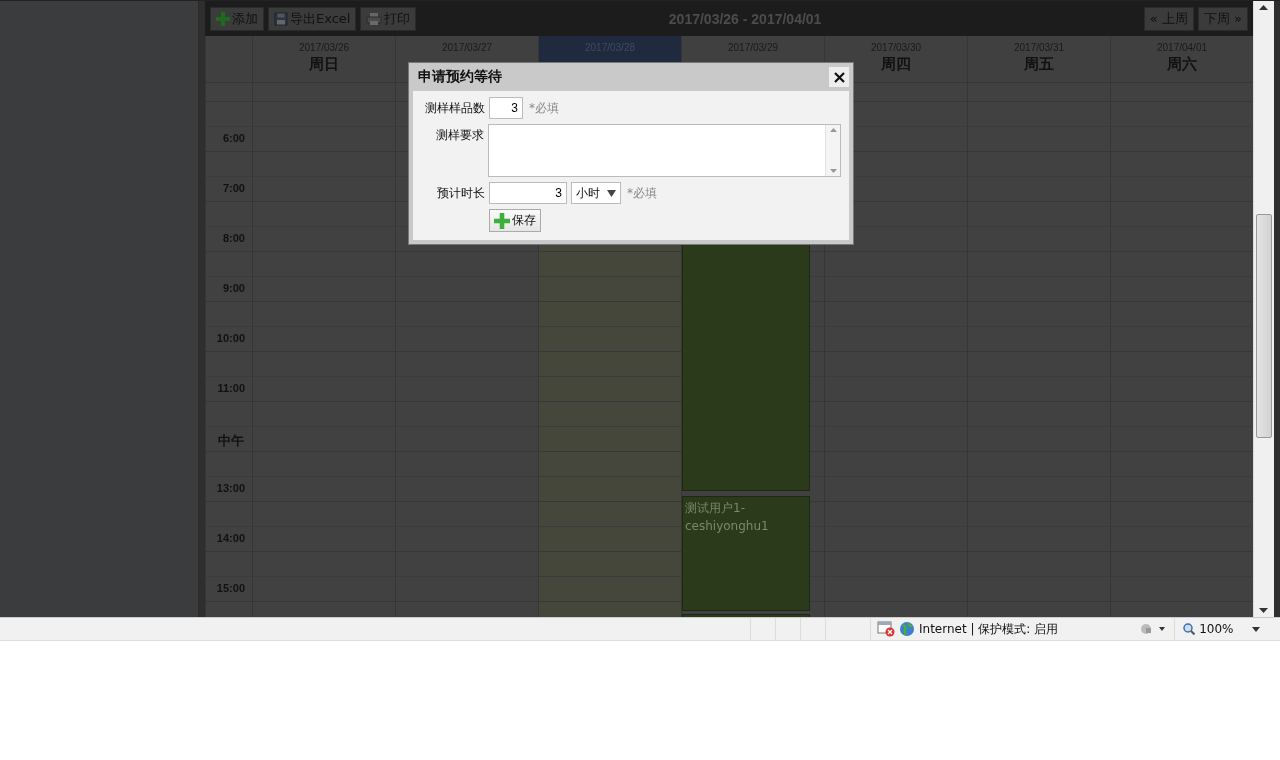  Describe the element at coordinates (460, 193) in the screenshot. I see `field-label: 预计时长` at that location.